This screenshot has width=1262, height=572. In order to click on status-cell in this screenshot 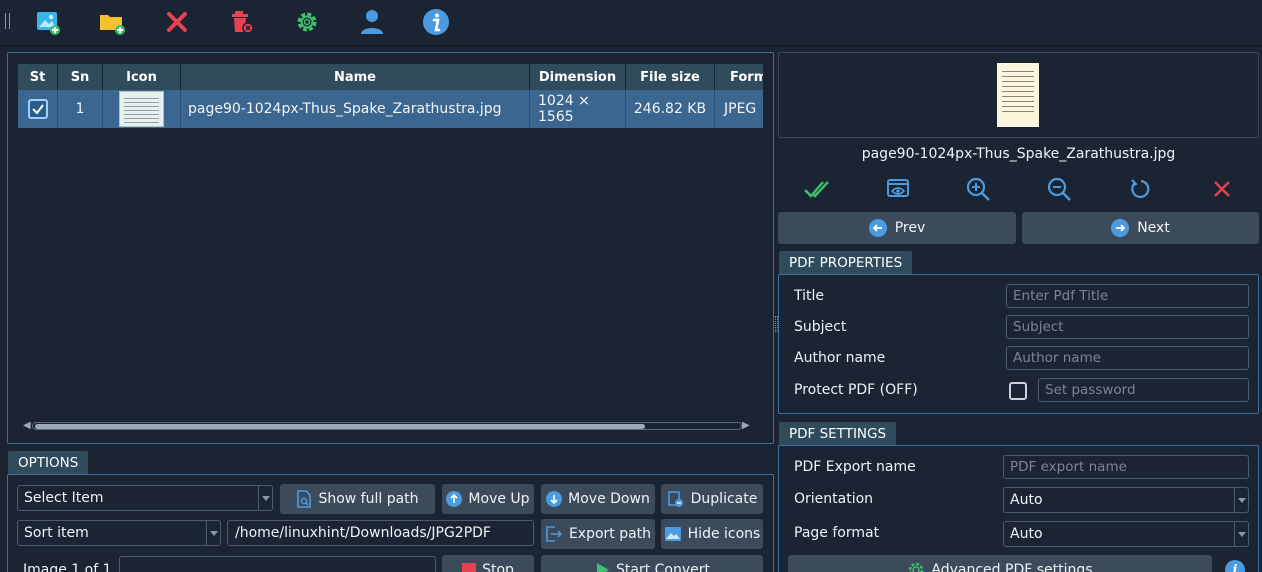, I will do `click(38, 109)`.